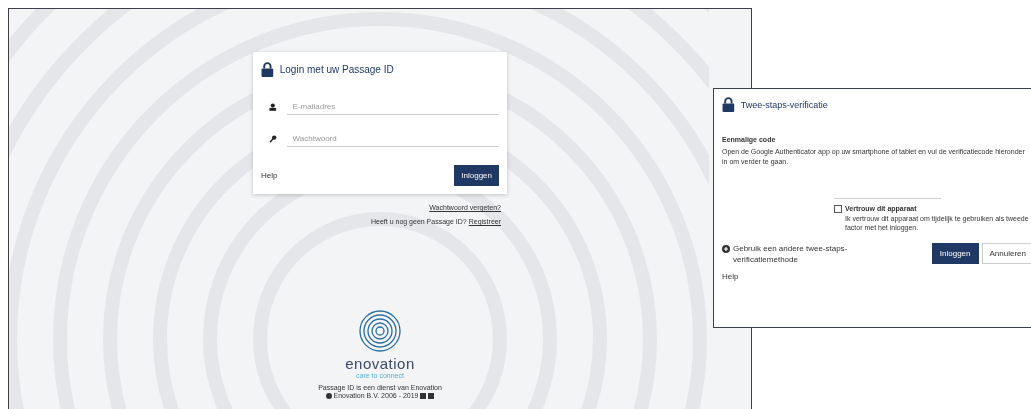  Describe the element at coordinates (876, 276) in the screenshot. I see `dialog-help-link: Help` at that location.